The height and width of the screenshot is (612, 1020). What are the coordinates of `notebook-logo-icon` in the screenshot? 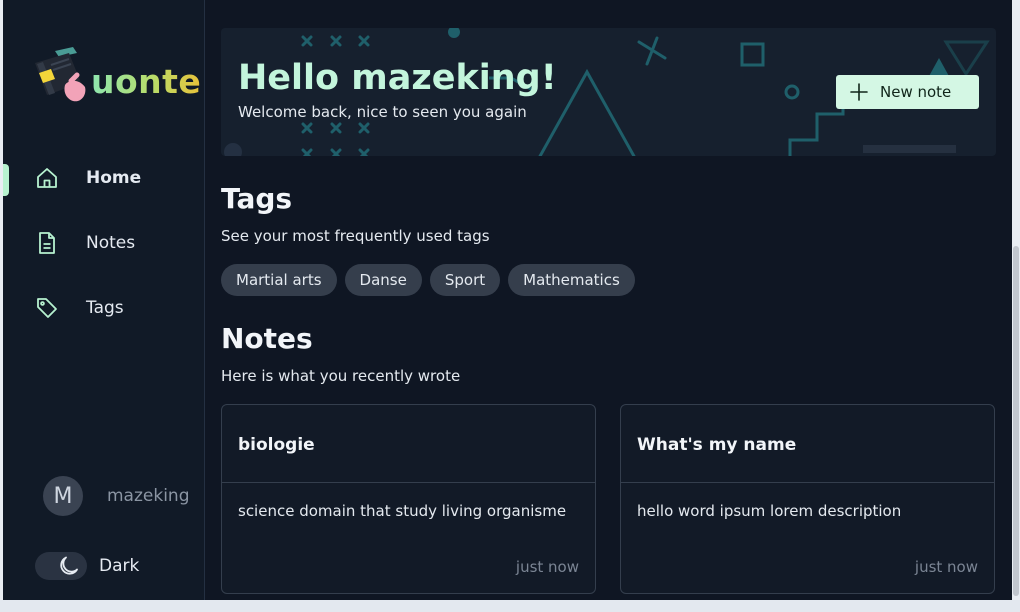 It's located at (60, 74).